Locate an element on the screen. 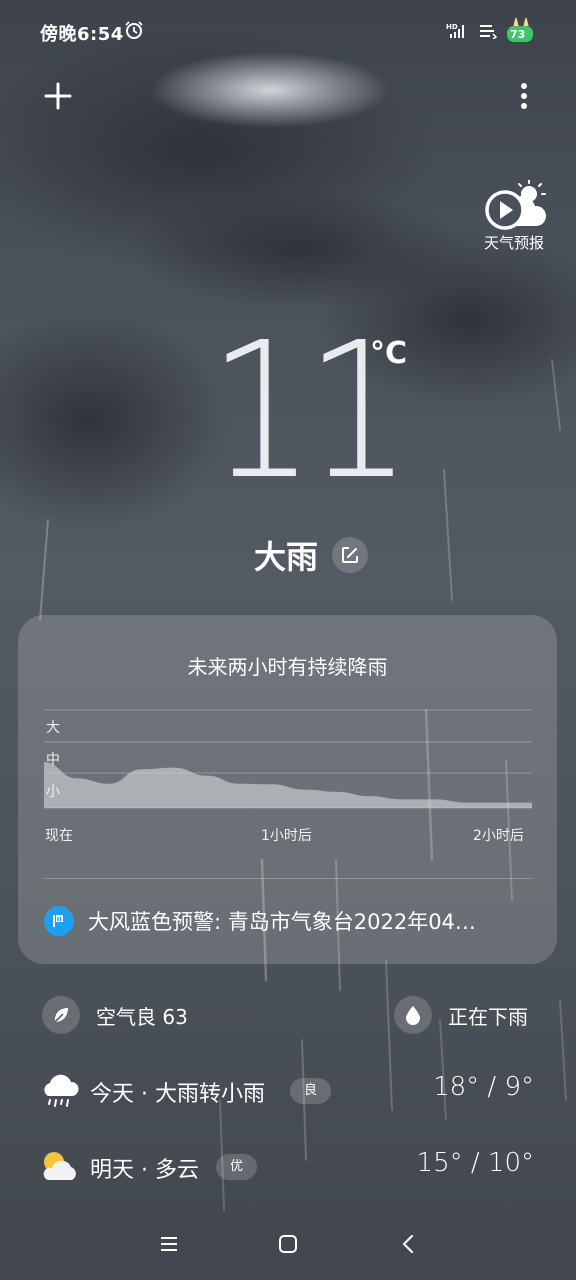 This screenshot has width=576, height=1280. home-icon is located at coordinates (288, 1244).